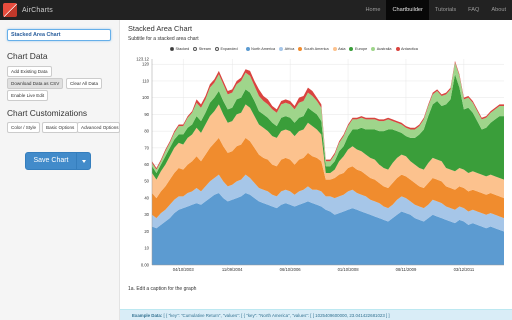 The width and height of the screenshot is (512, 320). Describe the element at coordinates (98, 127) in the screenshot. I see `advanced-options-button: Advanced Options` at that location.